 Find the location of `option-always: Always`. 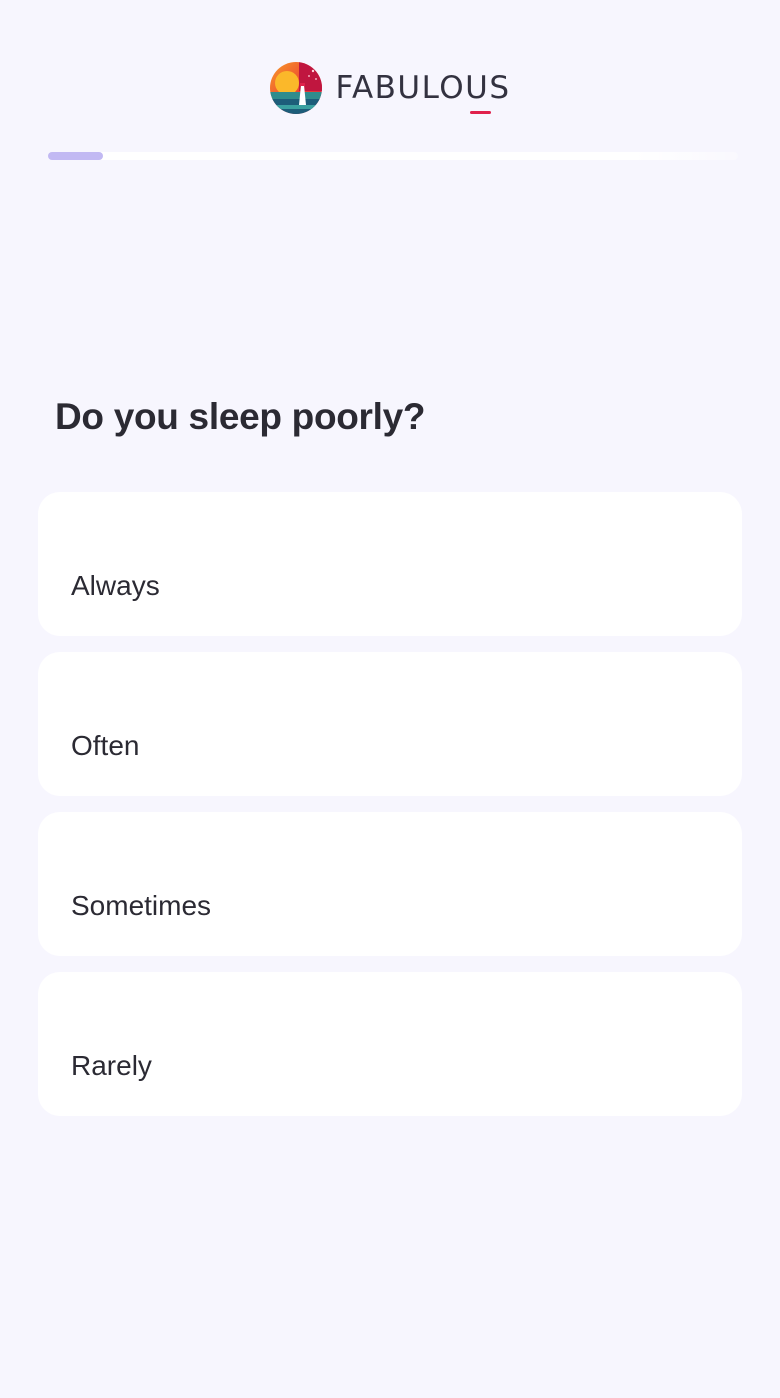

option-always: Always is located at coordinates (390, 564).